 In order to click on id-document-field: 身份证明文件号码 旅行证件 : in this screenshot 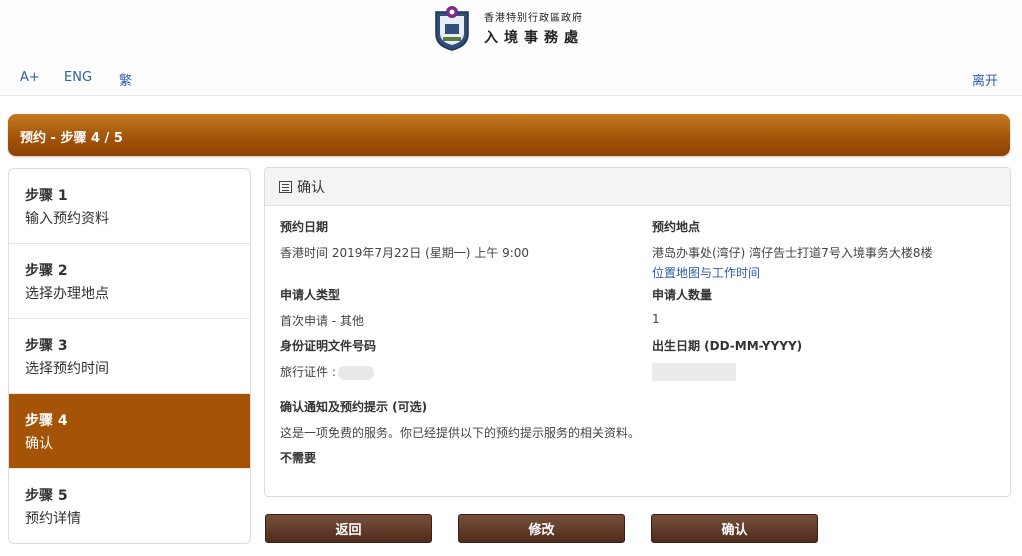, I will do `click(328, 358)`.